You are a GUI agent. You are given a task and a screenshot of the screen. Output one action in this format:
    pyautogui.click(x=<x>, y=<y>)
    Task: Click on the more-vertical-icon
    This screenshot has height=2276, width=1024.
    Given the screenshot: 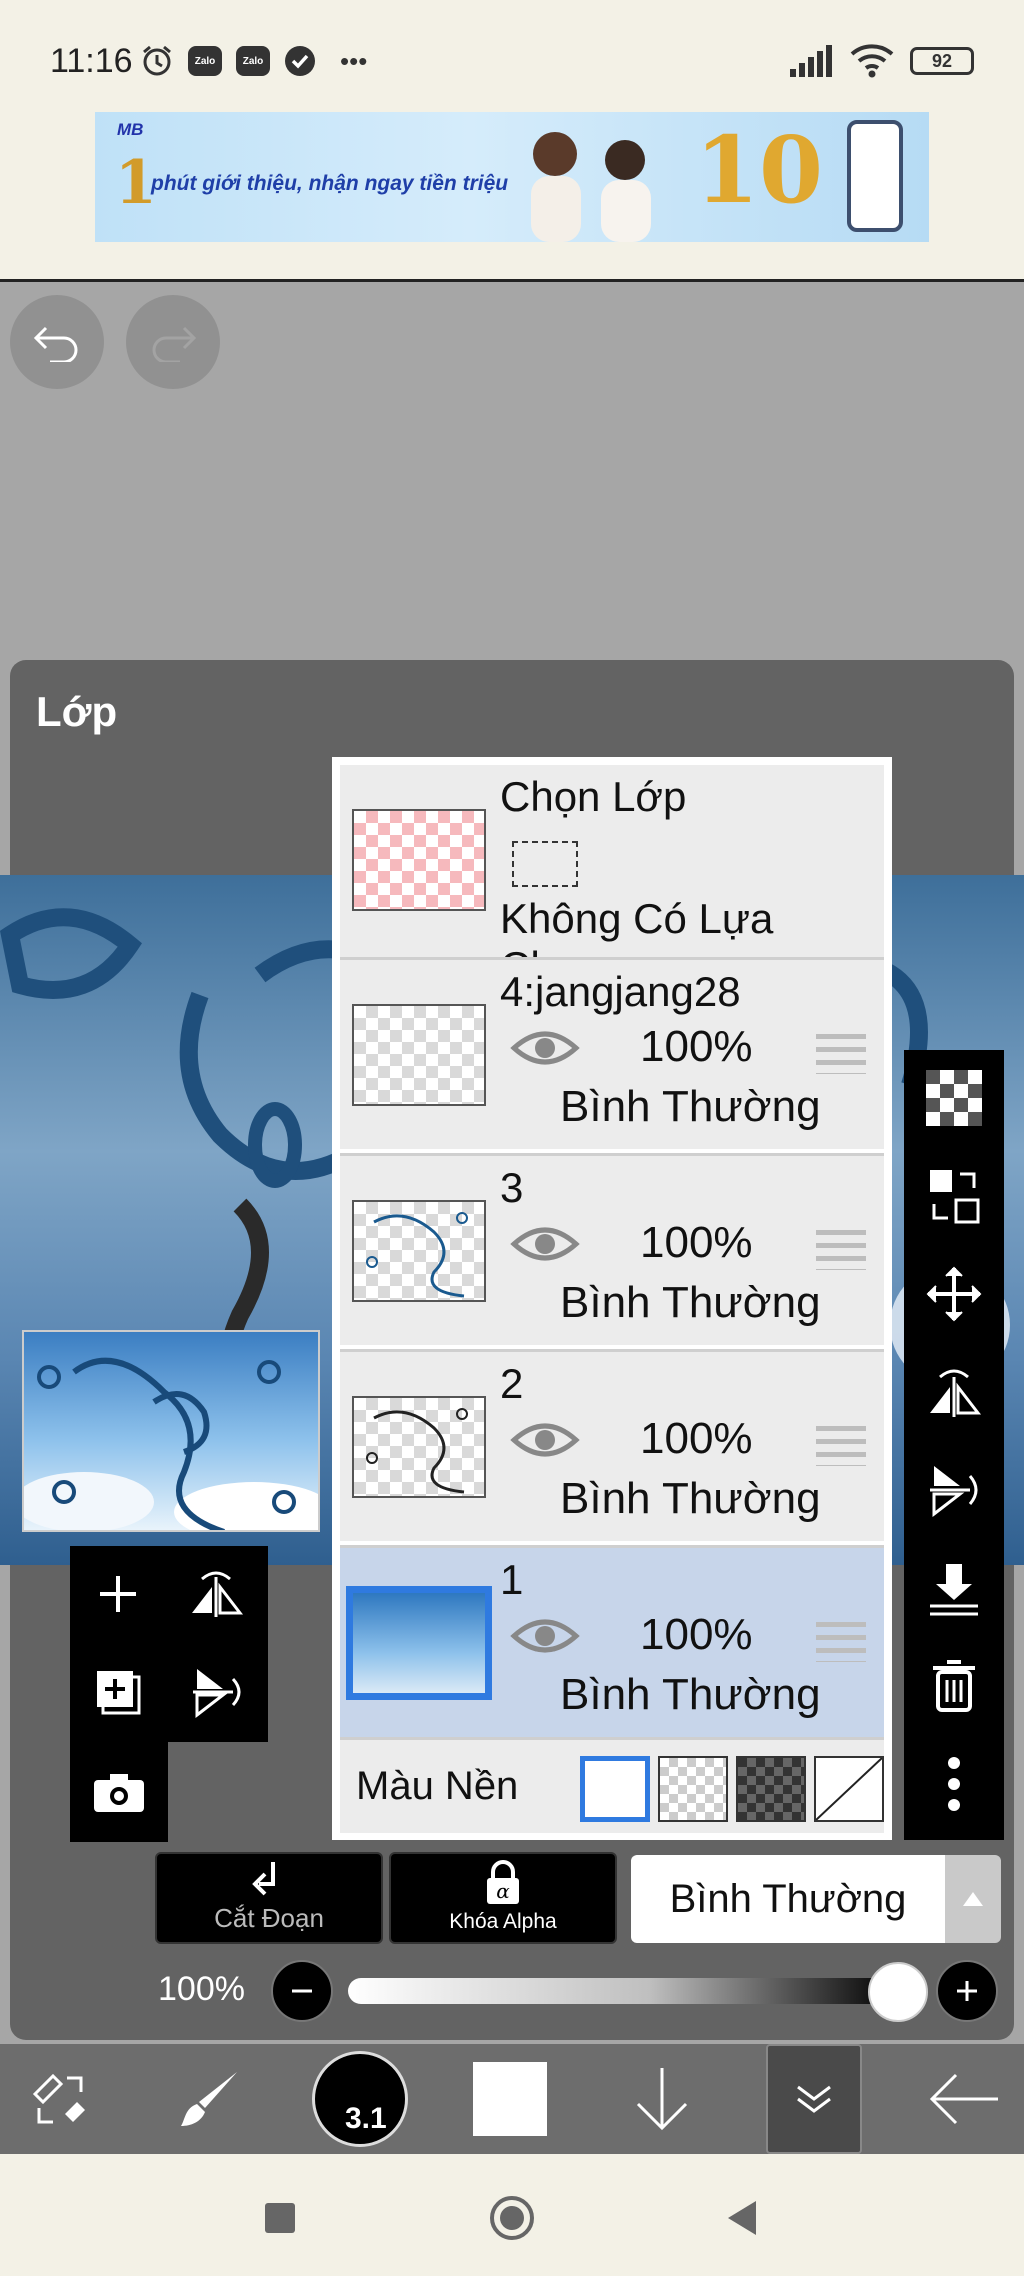 What is the action you would take?
    pyautogui.click(x=954, y=1784)
    